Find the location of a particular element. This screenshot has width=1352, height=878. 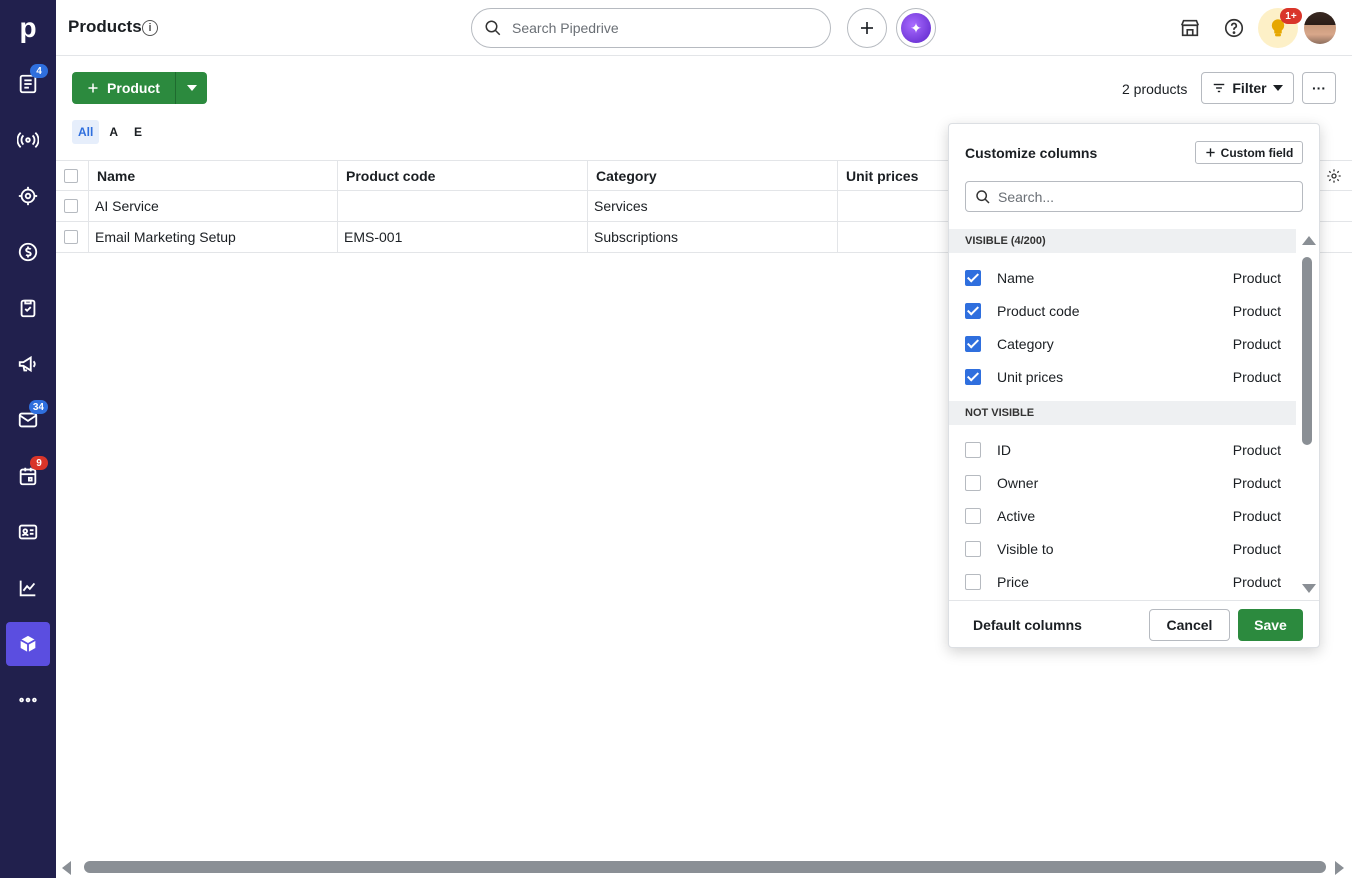

nav-campaigns is located at coordinates (28, 364).